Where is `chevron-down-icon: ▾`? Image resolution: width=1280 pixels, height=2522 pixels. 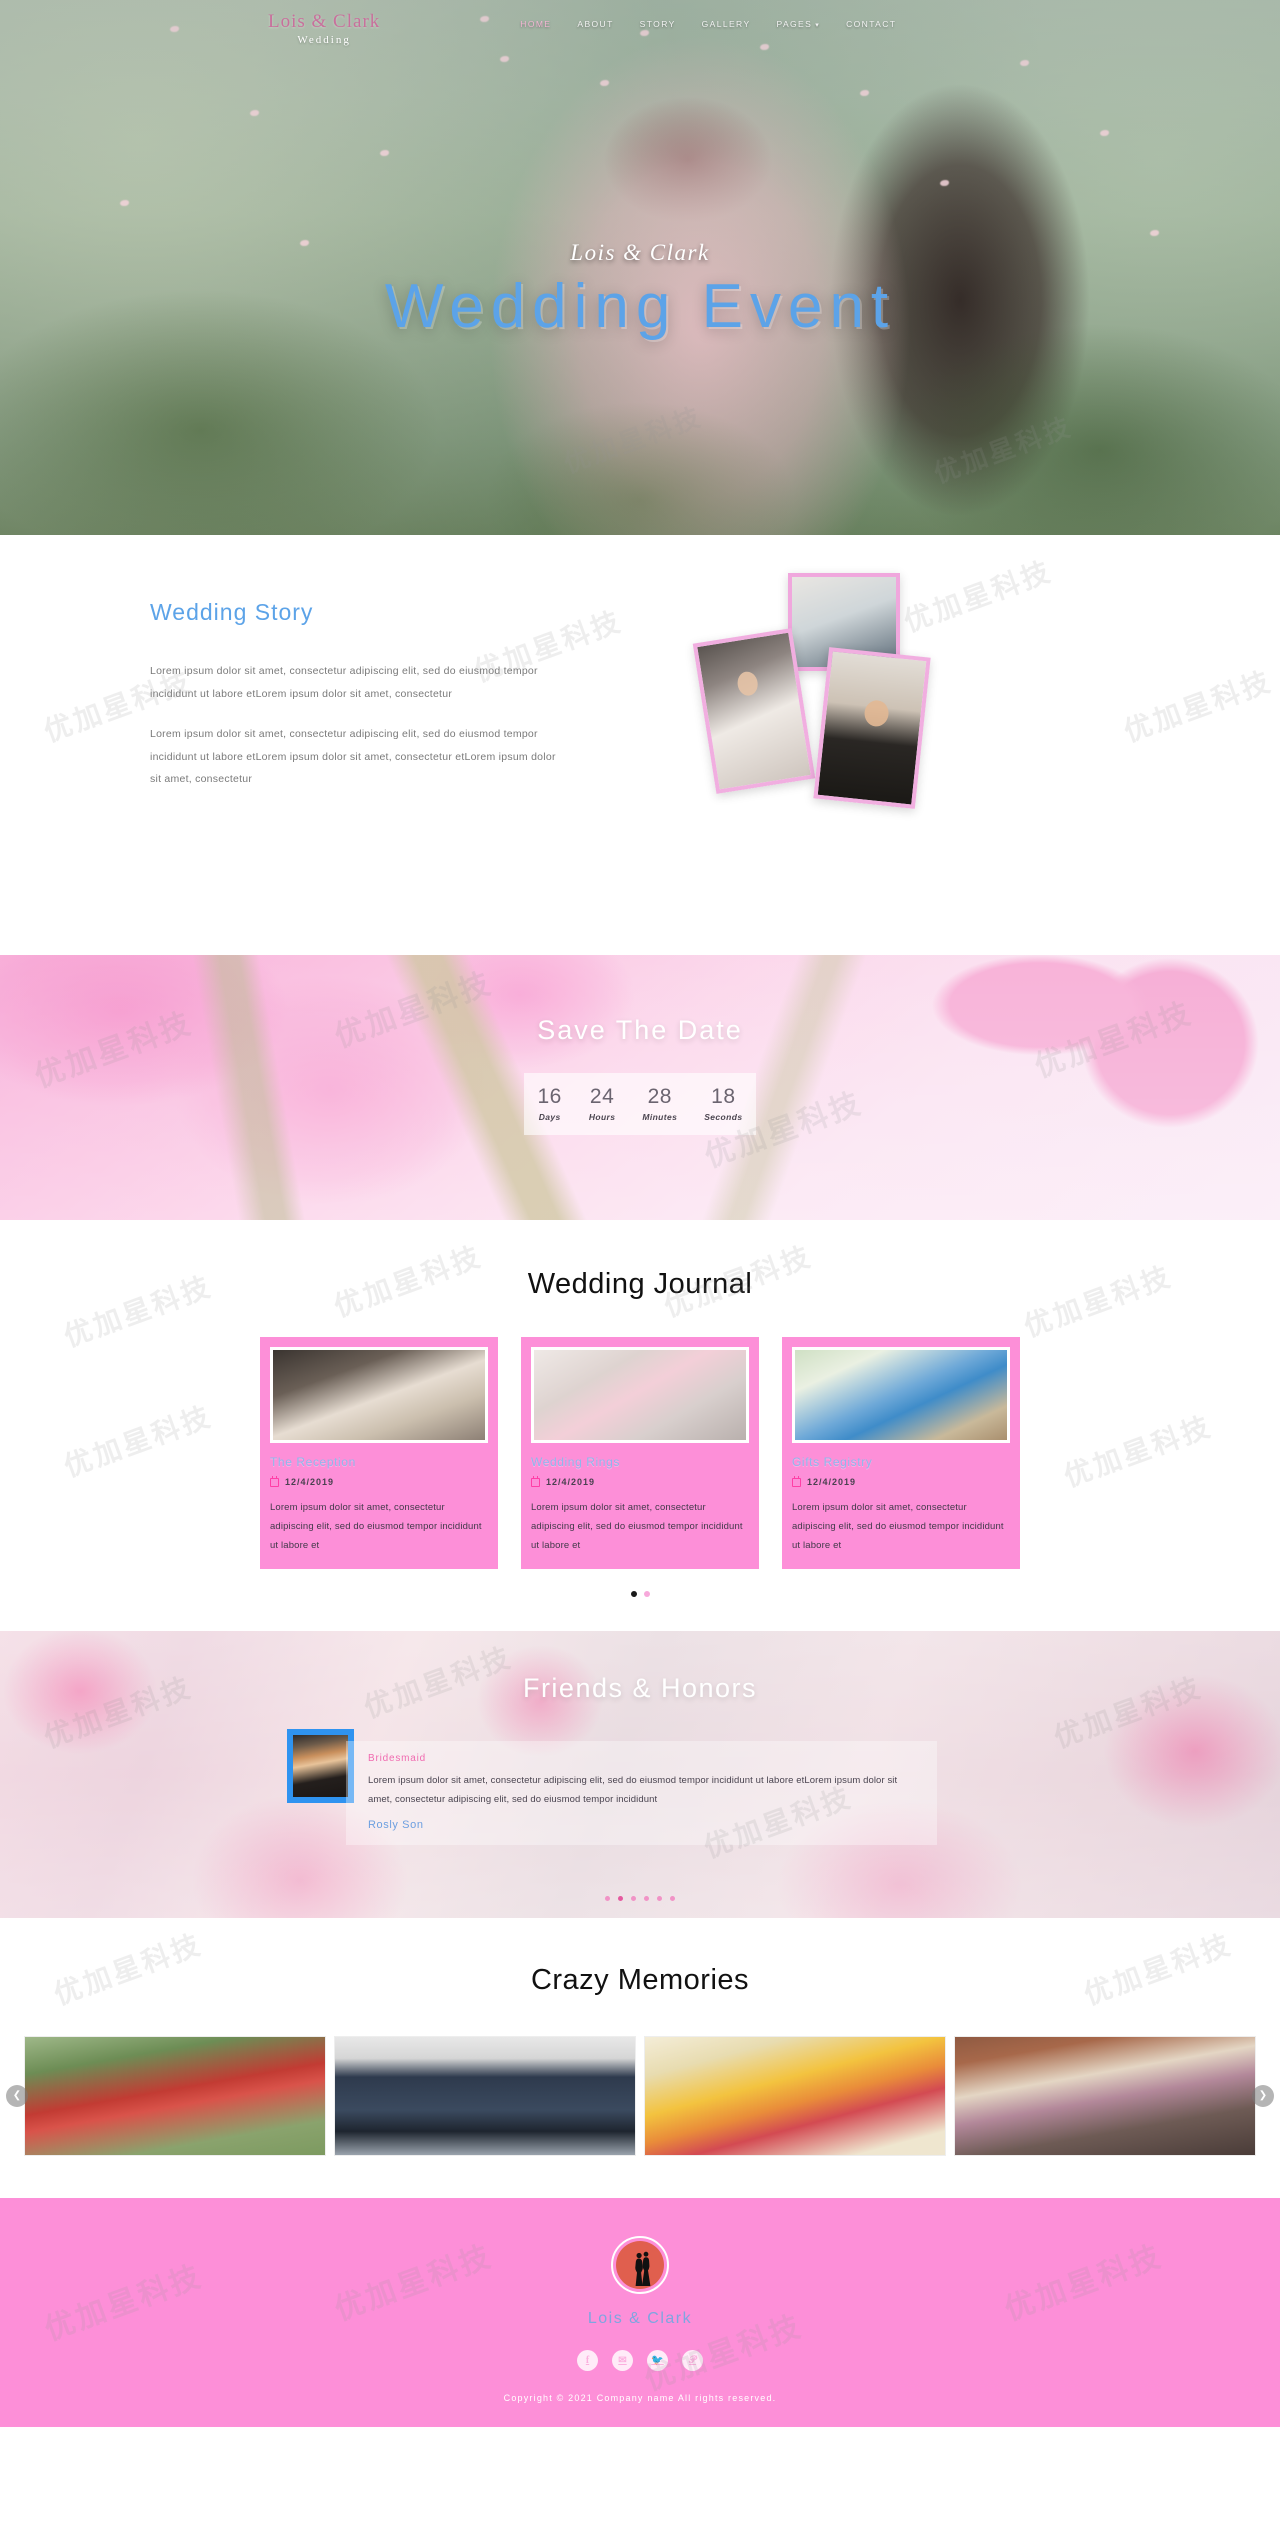 chevron-down-icon: ▾ is located at coordinates (818, 25).